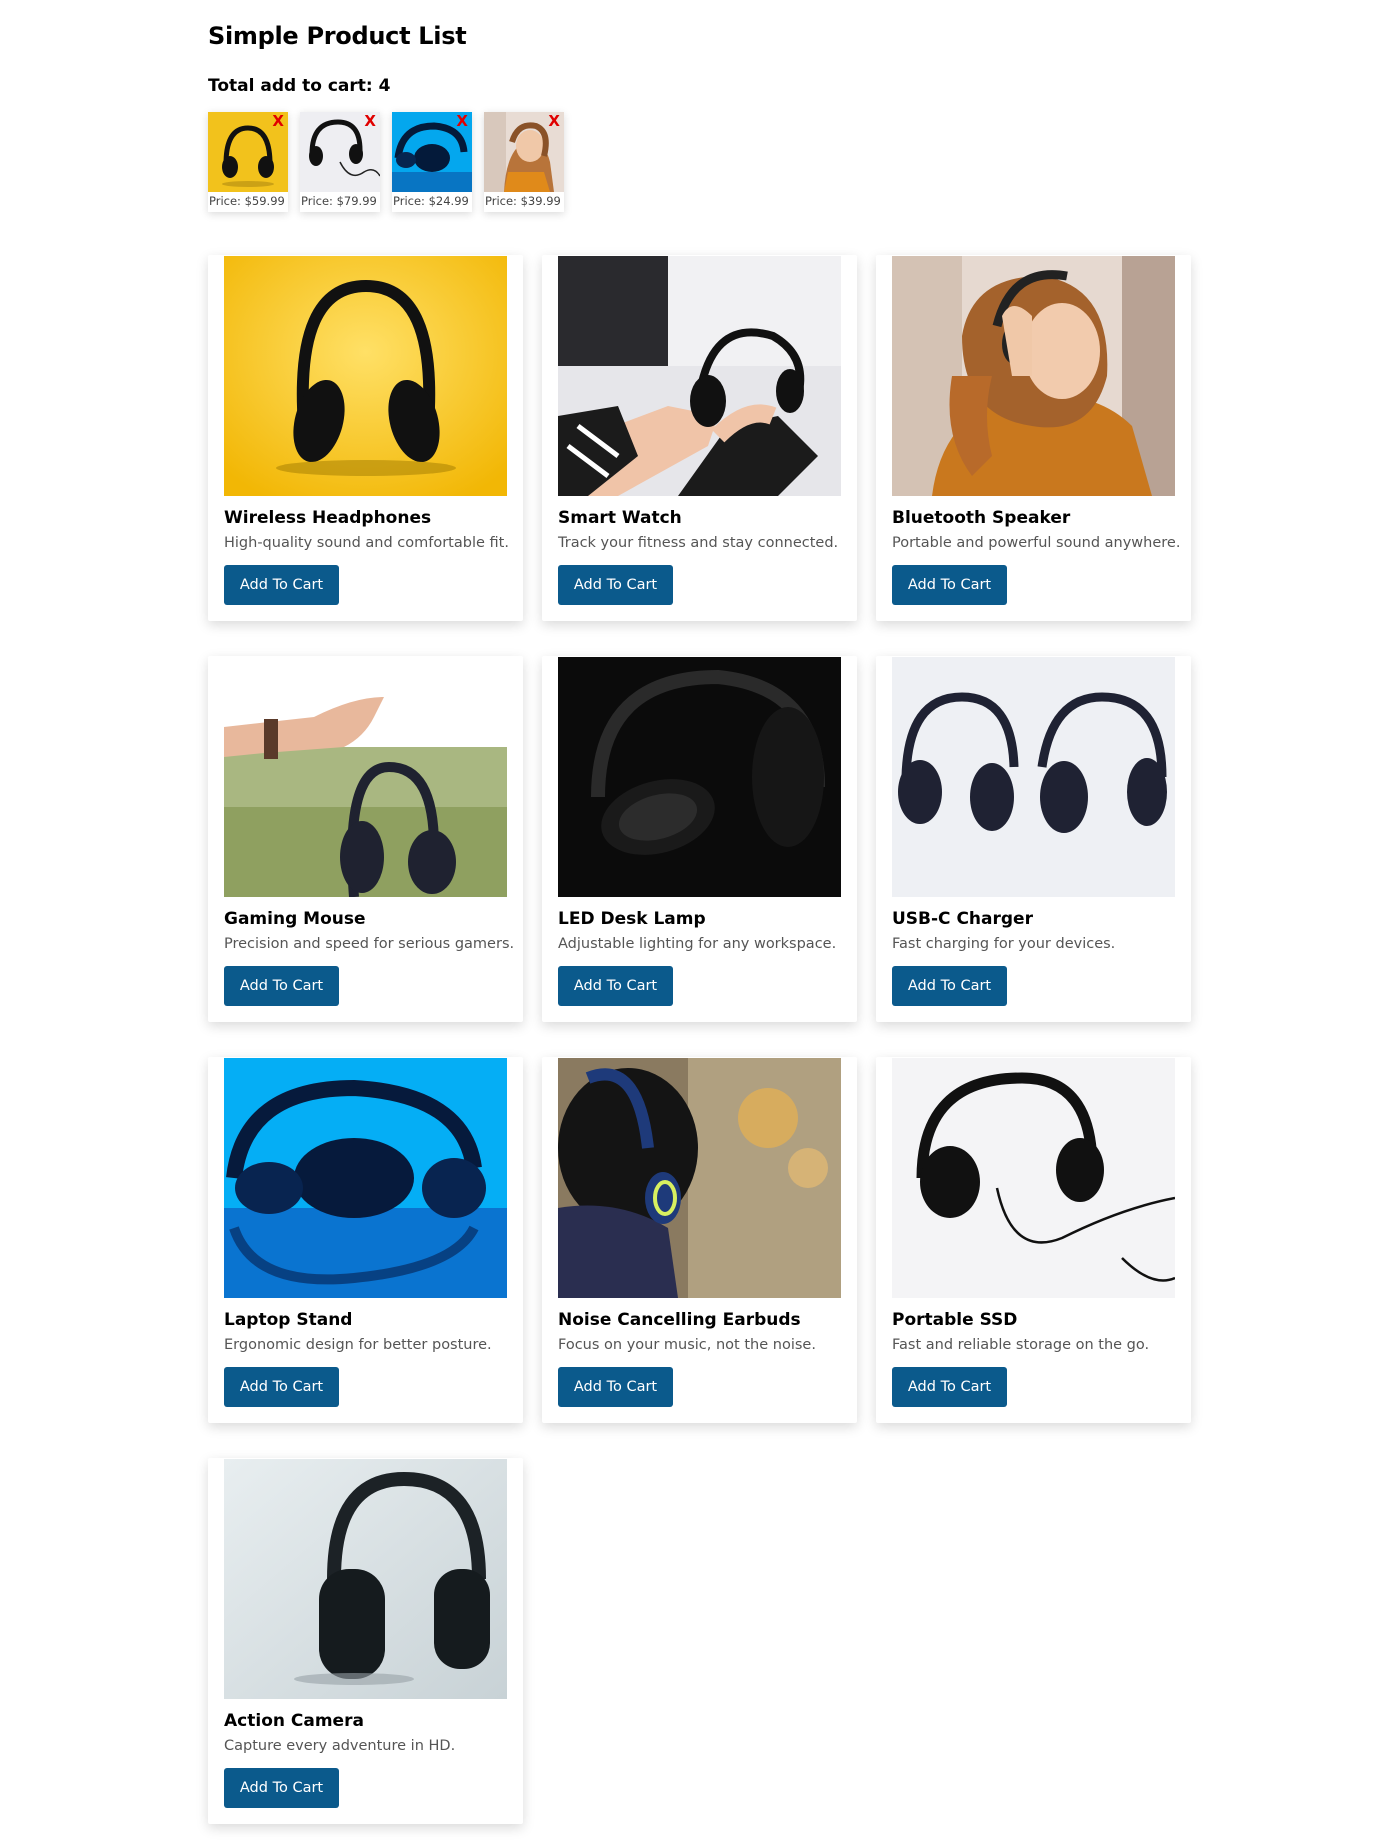  Describe the element at coordinates (1021, 1345) in the screenshot. I see `product-description: Fast and reliable storage on the go.` at that location.